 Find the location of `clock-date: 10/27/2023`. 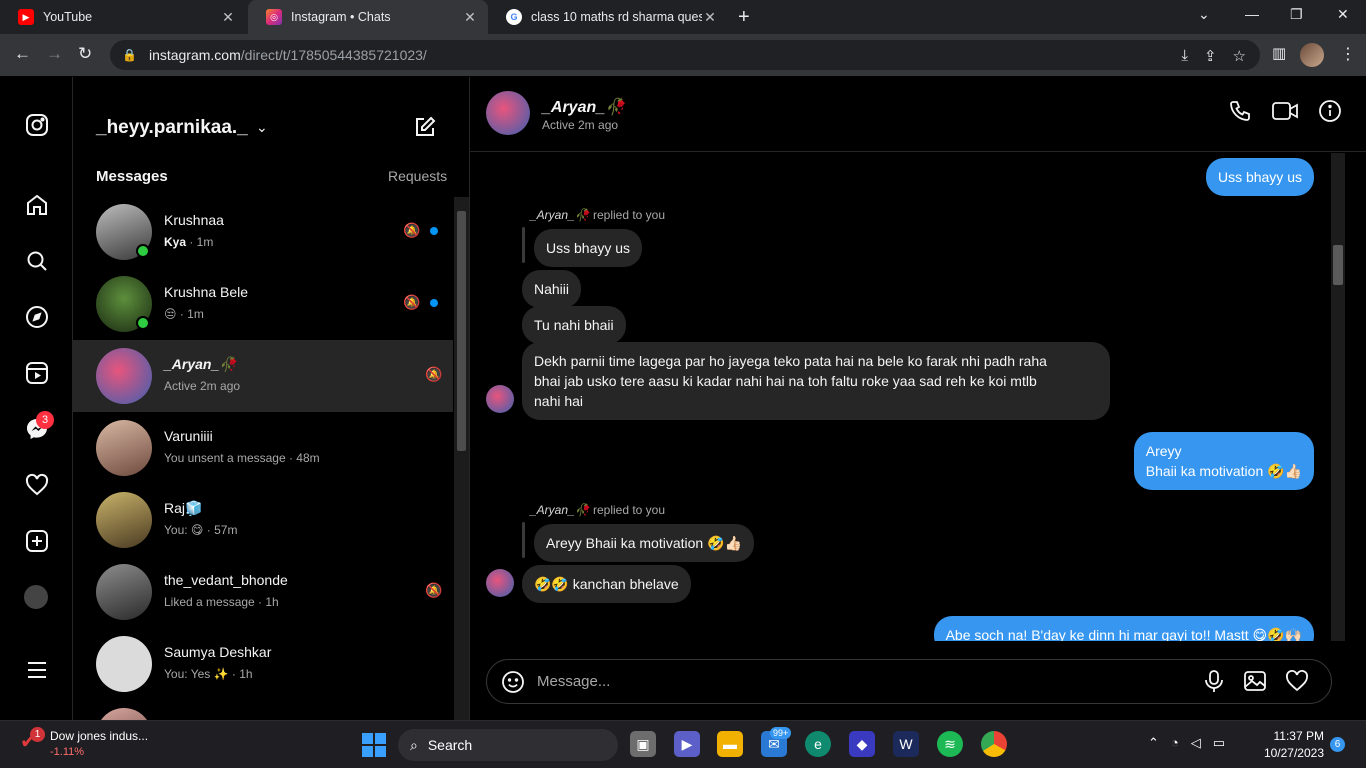

clock-date: 10/27/2023 is located at coordinates (1288, 753).